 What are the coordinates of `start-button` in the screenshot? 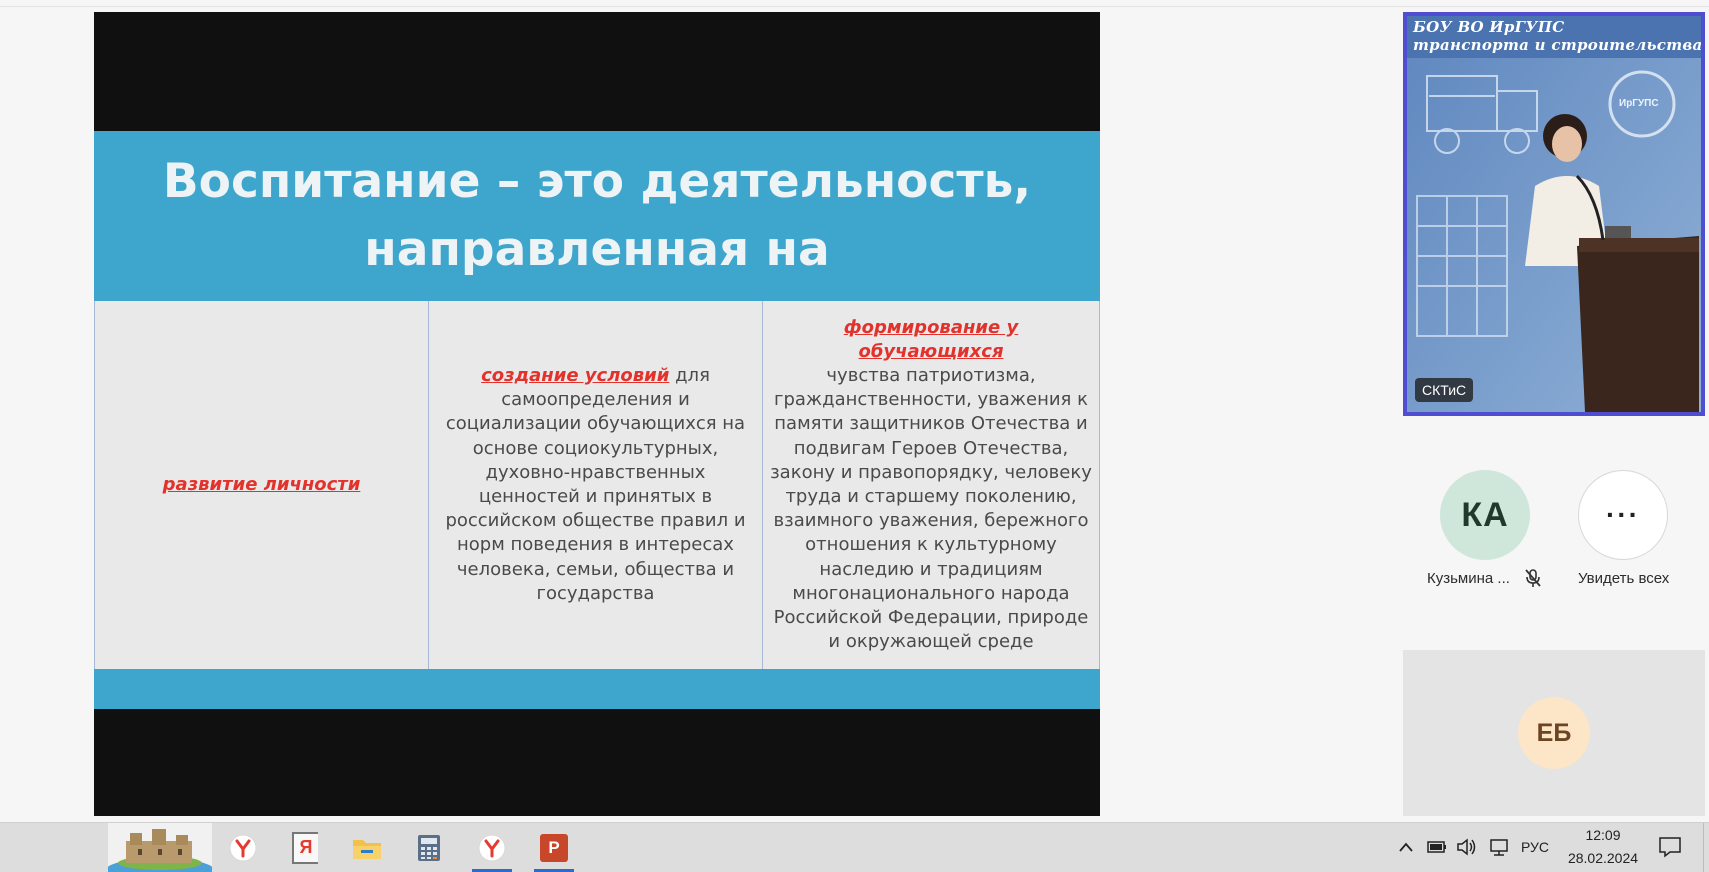 It's located at (160, 847).